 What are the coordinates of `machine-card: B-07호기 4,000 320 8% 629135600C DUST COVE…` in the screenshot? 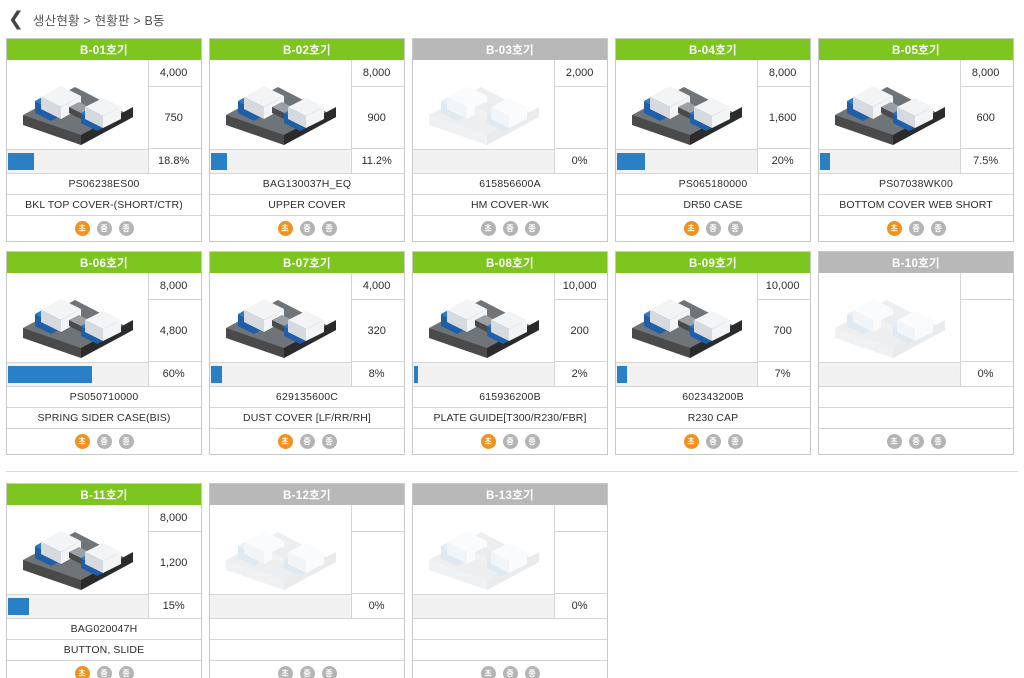 It's located at (307, 353).